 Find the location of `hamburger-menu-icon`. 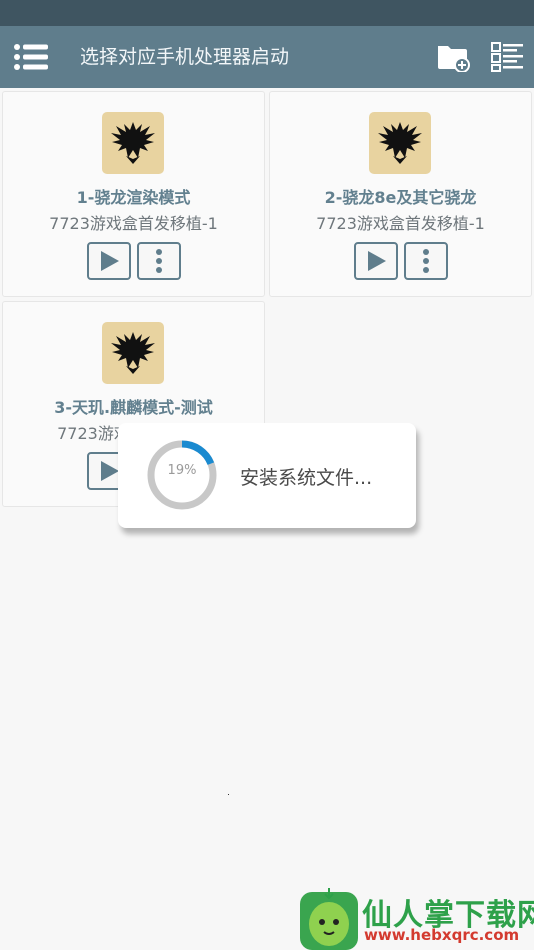

hamburger-menu-icon is located at coordinates (31, 57).